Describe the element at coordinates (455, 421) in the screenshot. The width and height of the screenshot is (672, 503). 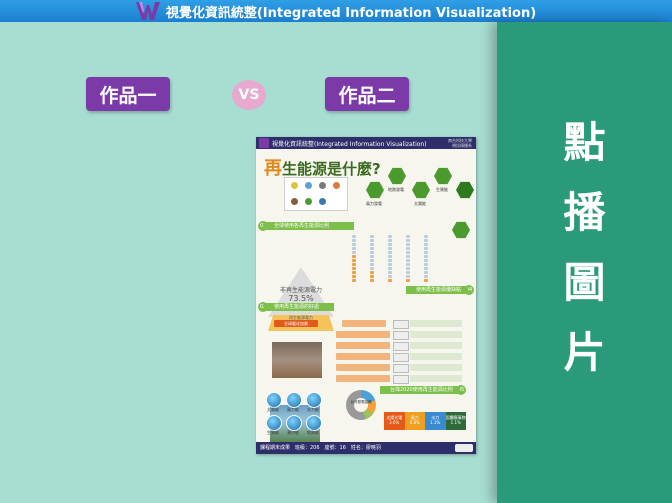
I see `table-cell: 固體廢棄物 1.1%` at that location.